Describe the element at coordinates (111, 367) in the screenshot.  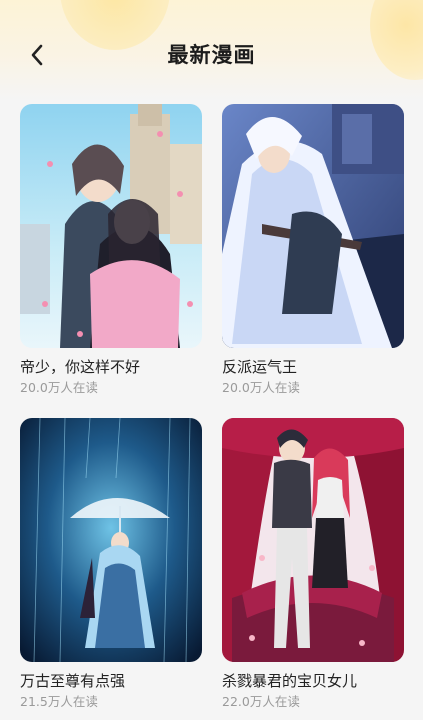
I see `comic-title: 帝少，你这样不好` at that location.